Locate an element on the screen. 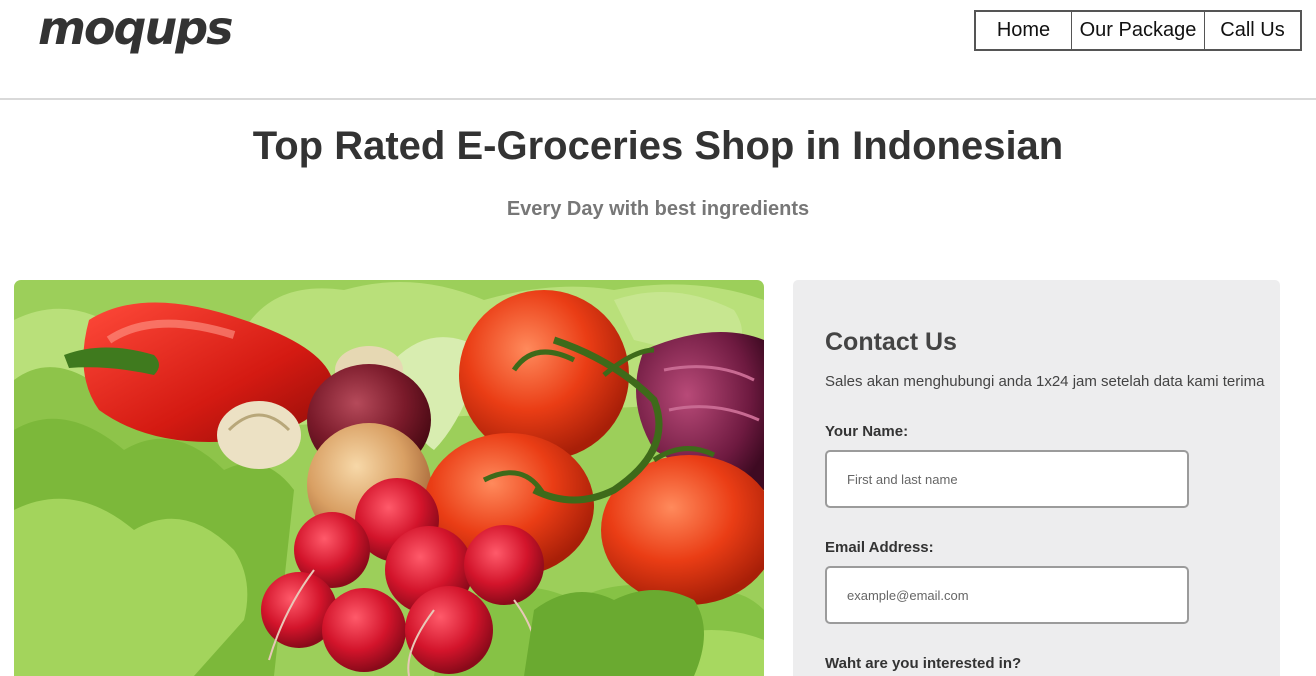 This screenshot has width=1316, height=676. nav-our-package: Our Package is located at coordinates (1137, 30).